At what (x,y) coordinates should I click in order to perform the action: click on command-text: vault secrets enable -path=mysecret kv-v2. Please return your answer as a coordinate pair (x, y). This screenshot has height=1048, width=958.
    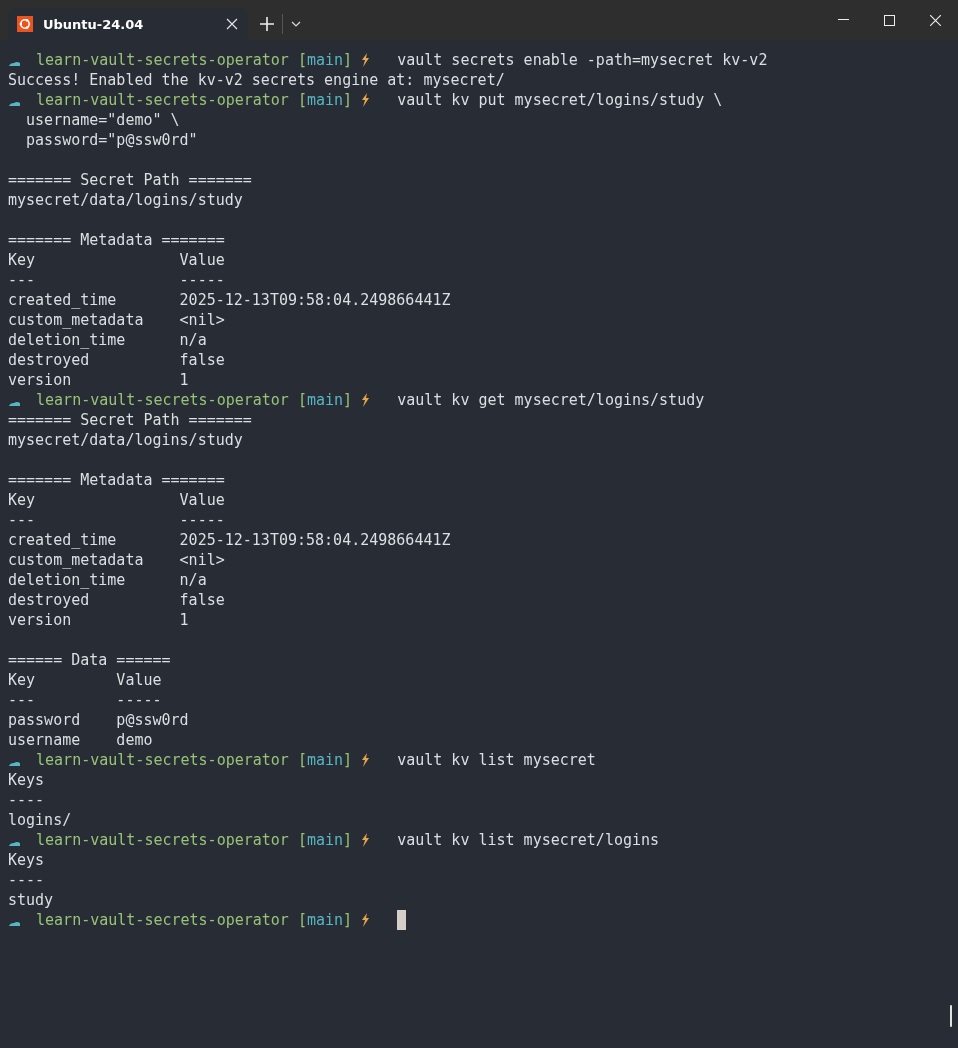
    Looking at the image, I should click on (582, 60).